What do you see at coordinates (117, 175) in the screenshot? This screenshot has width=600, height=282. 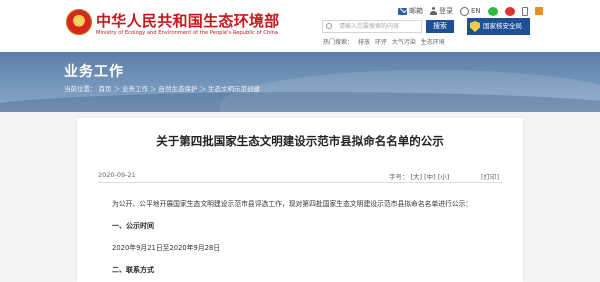 I see `publish-date: 2020-09-21` at bounding box center [117, 175].